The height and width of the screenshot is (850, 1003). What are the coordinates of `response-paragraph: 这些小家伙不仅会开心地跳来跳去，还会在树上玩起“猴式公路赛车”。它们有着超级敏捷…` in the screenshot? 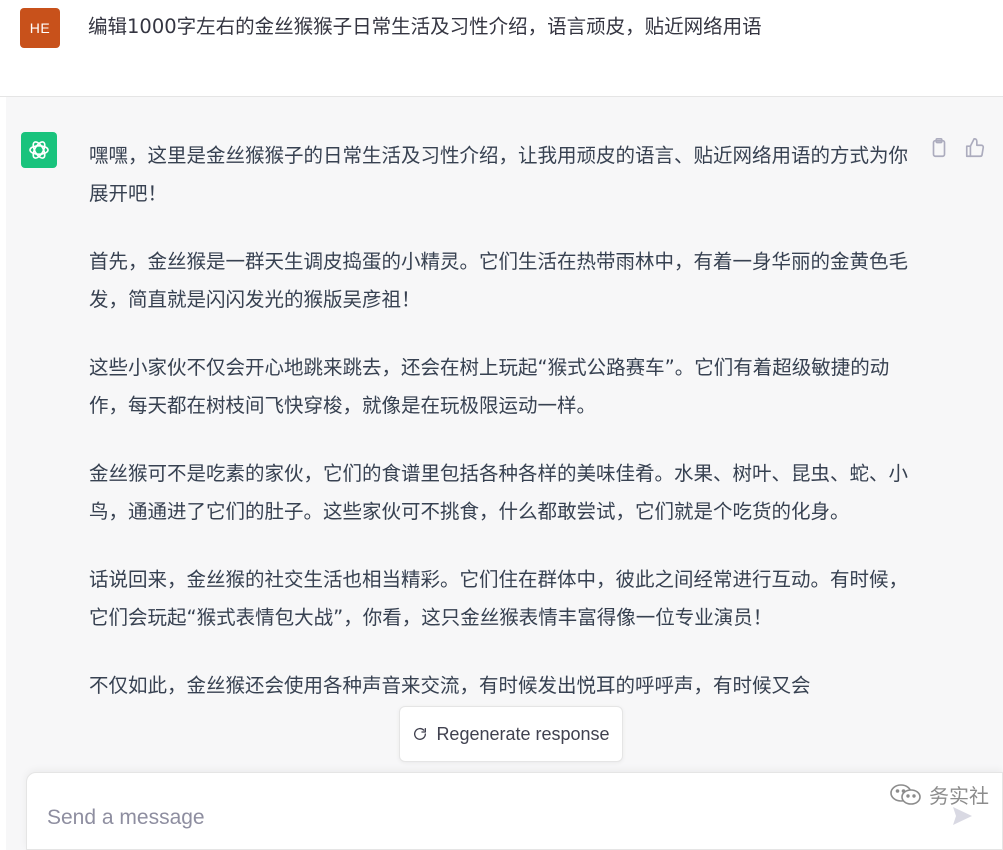 It's located at (489, 386).